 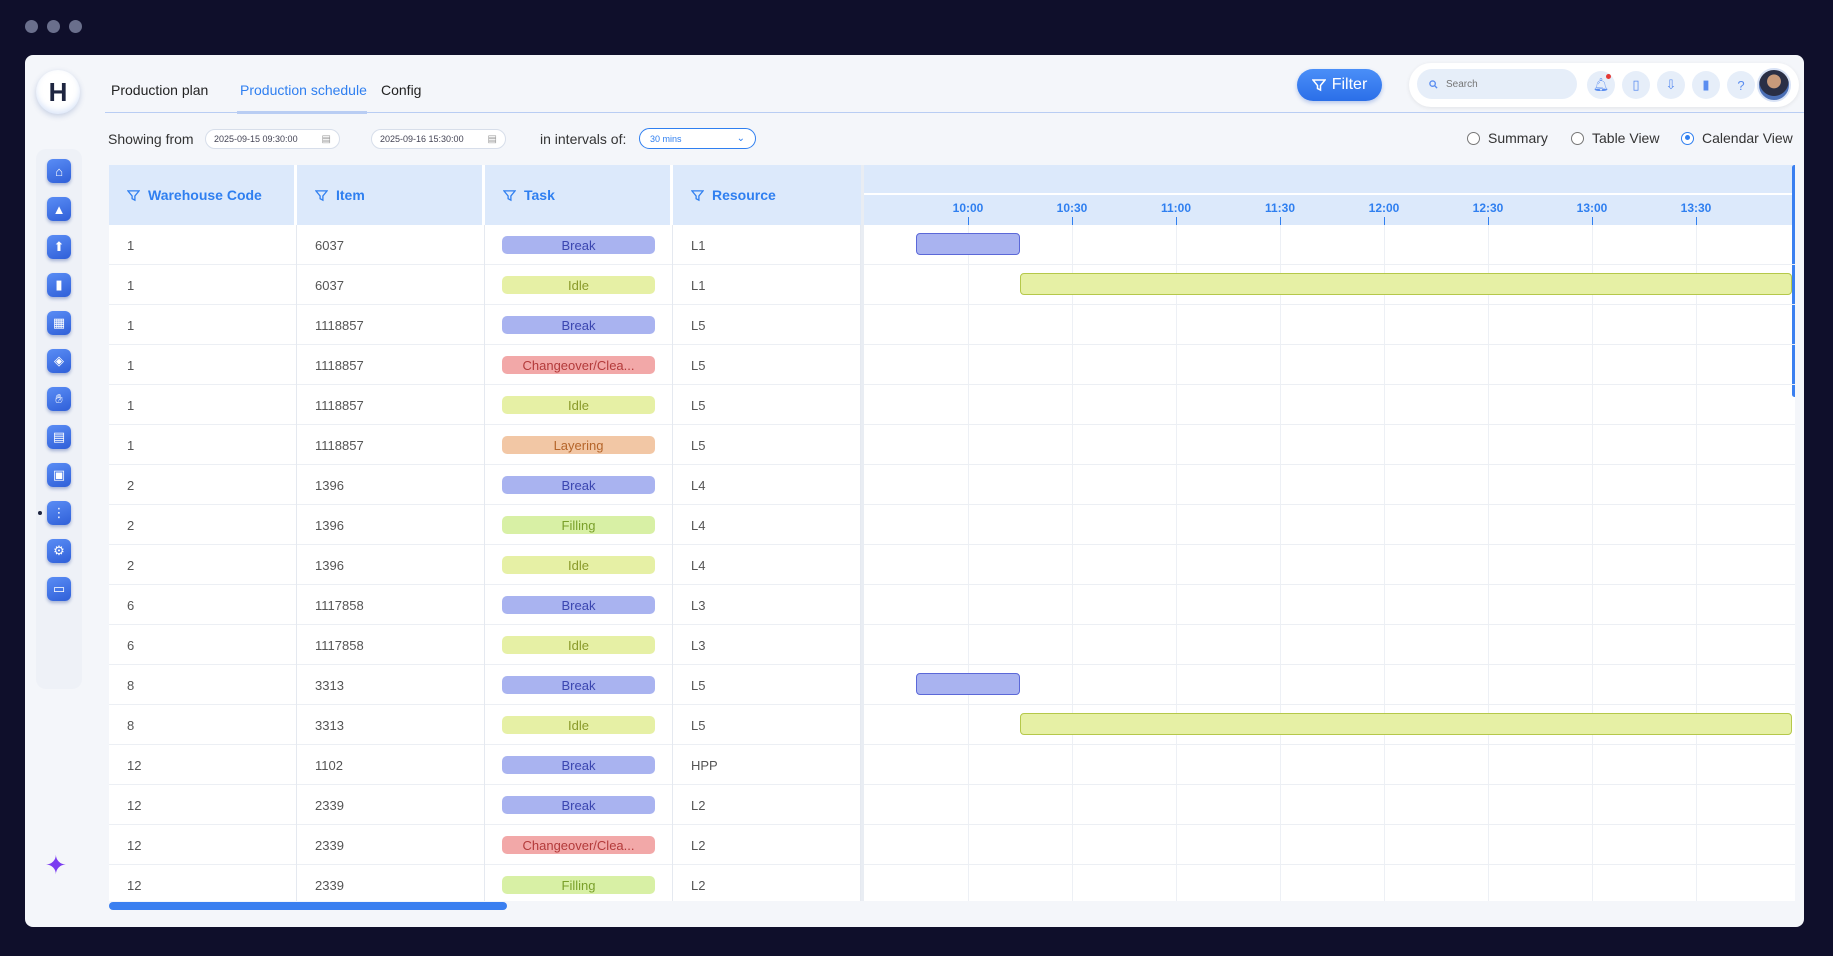 What do you see at coordinates (438, 139) in the screenshot?
I see `to-date-input: 2025-09-16 15:30:00 ▤` at bounding box center [438, 139].